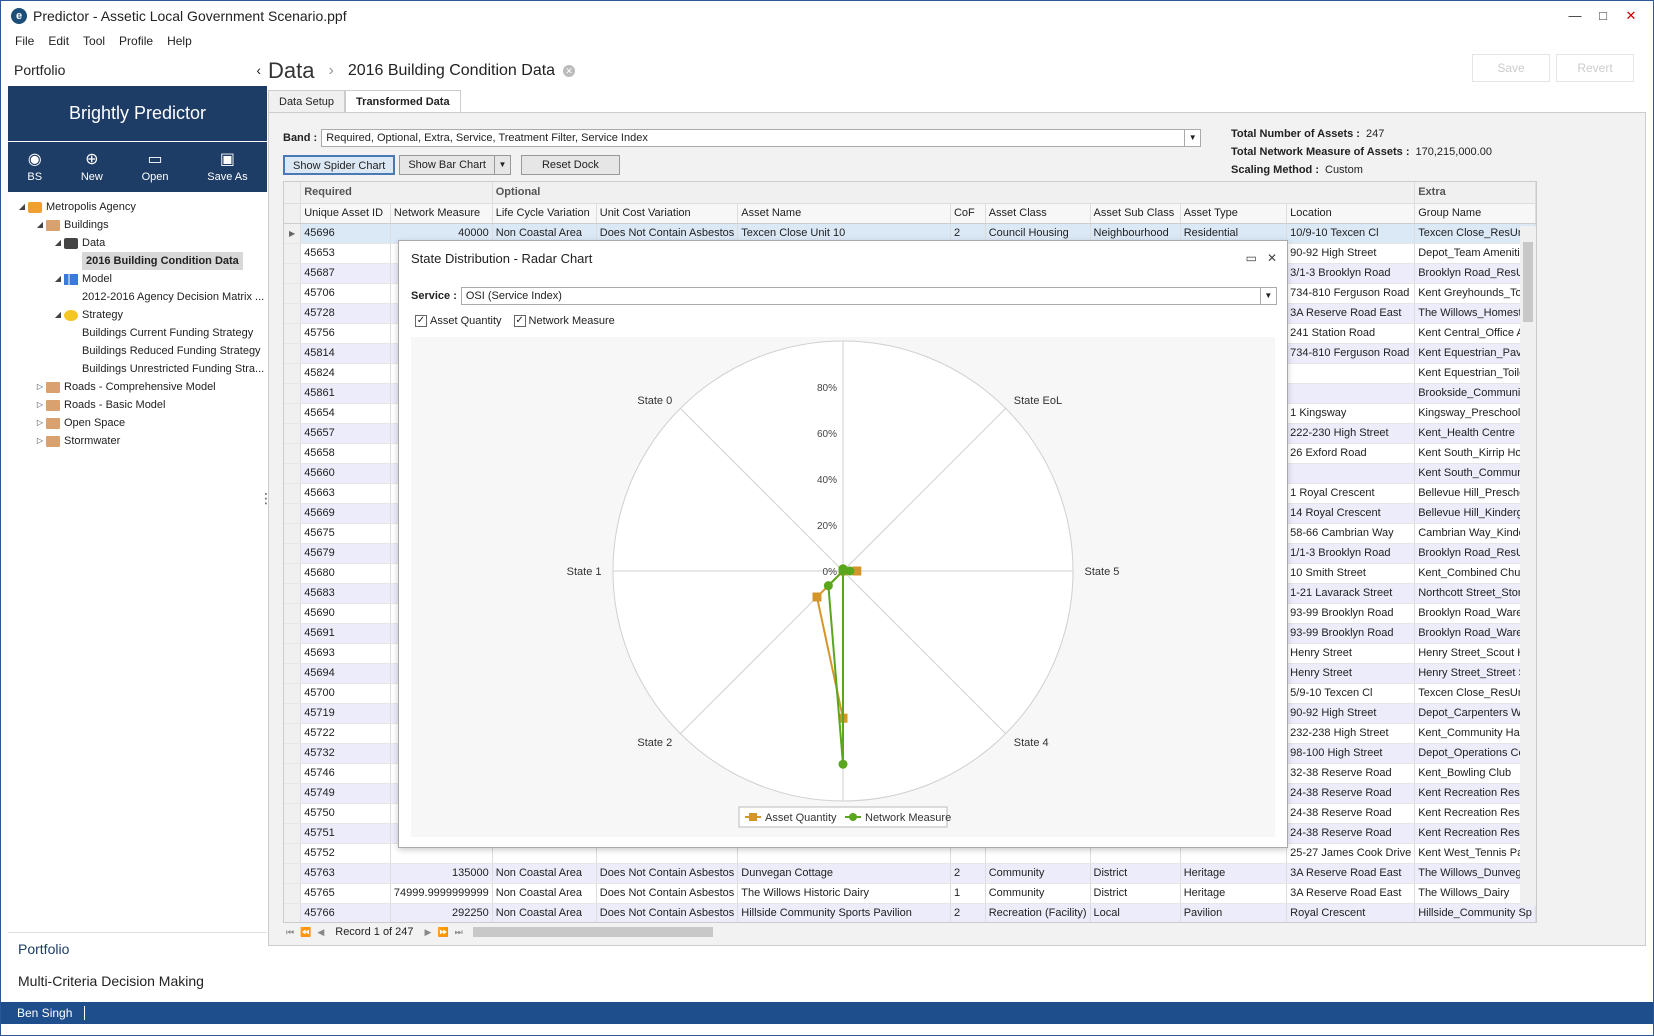 The width and height of the screenshot is (1654, 1036). Describe the element at coordinates (667, 213) in the screenshot. I see `column-header: Unit Cost Variation` at that location.